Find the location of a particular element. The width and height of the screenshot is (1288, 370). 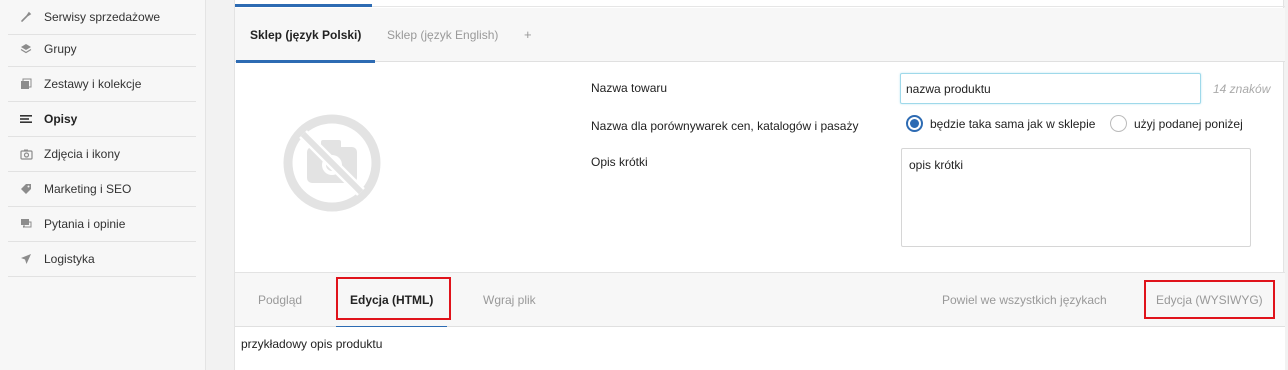

radio-button is located at coordinates (1118, 123).